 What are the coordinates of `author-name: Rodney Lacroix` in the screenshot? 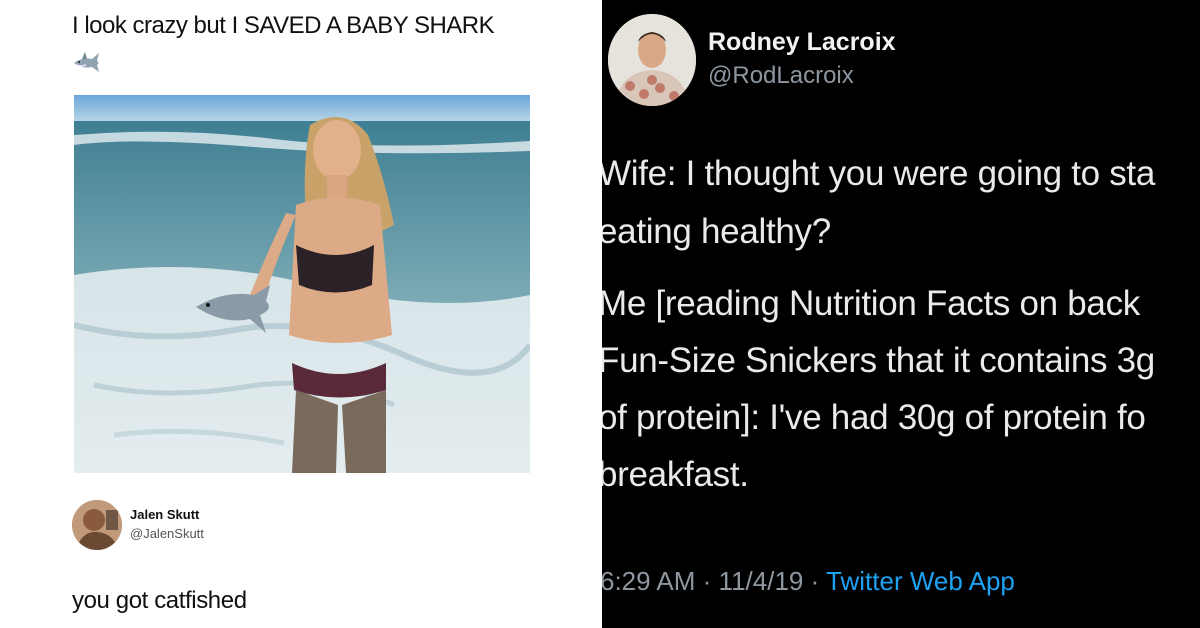 It's located at (802, 42).